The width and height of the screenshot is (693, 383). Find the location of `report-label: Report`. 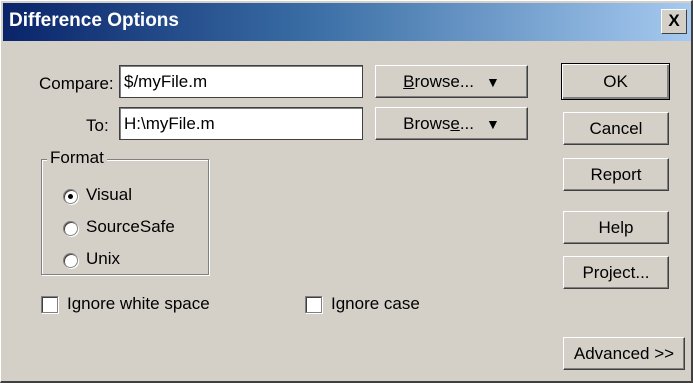

report-label: Report is located at coordinates (616, 174).